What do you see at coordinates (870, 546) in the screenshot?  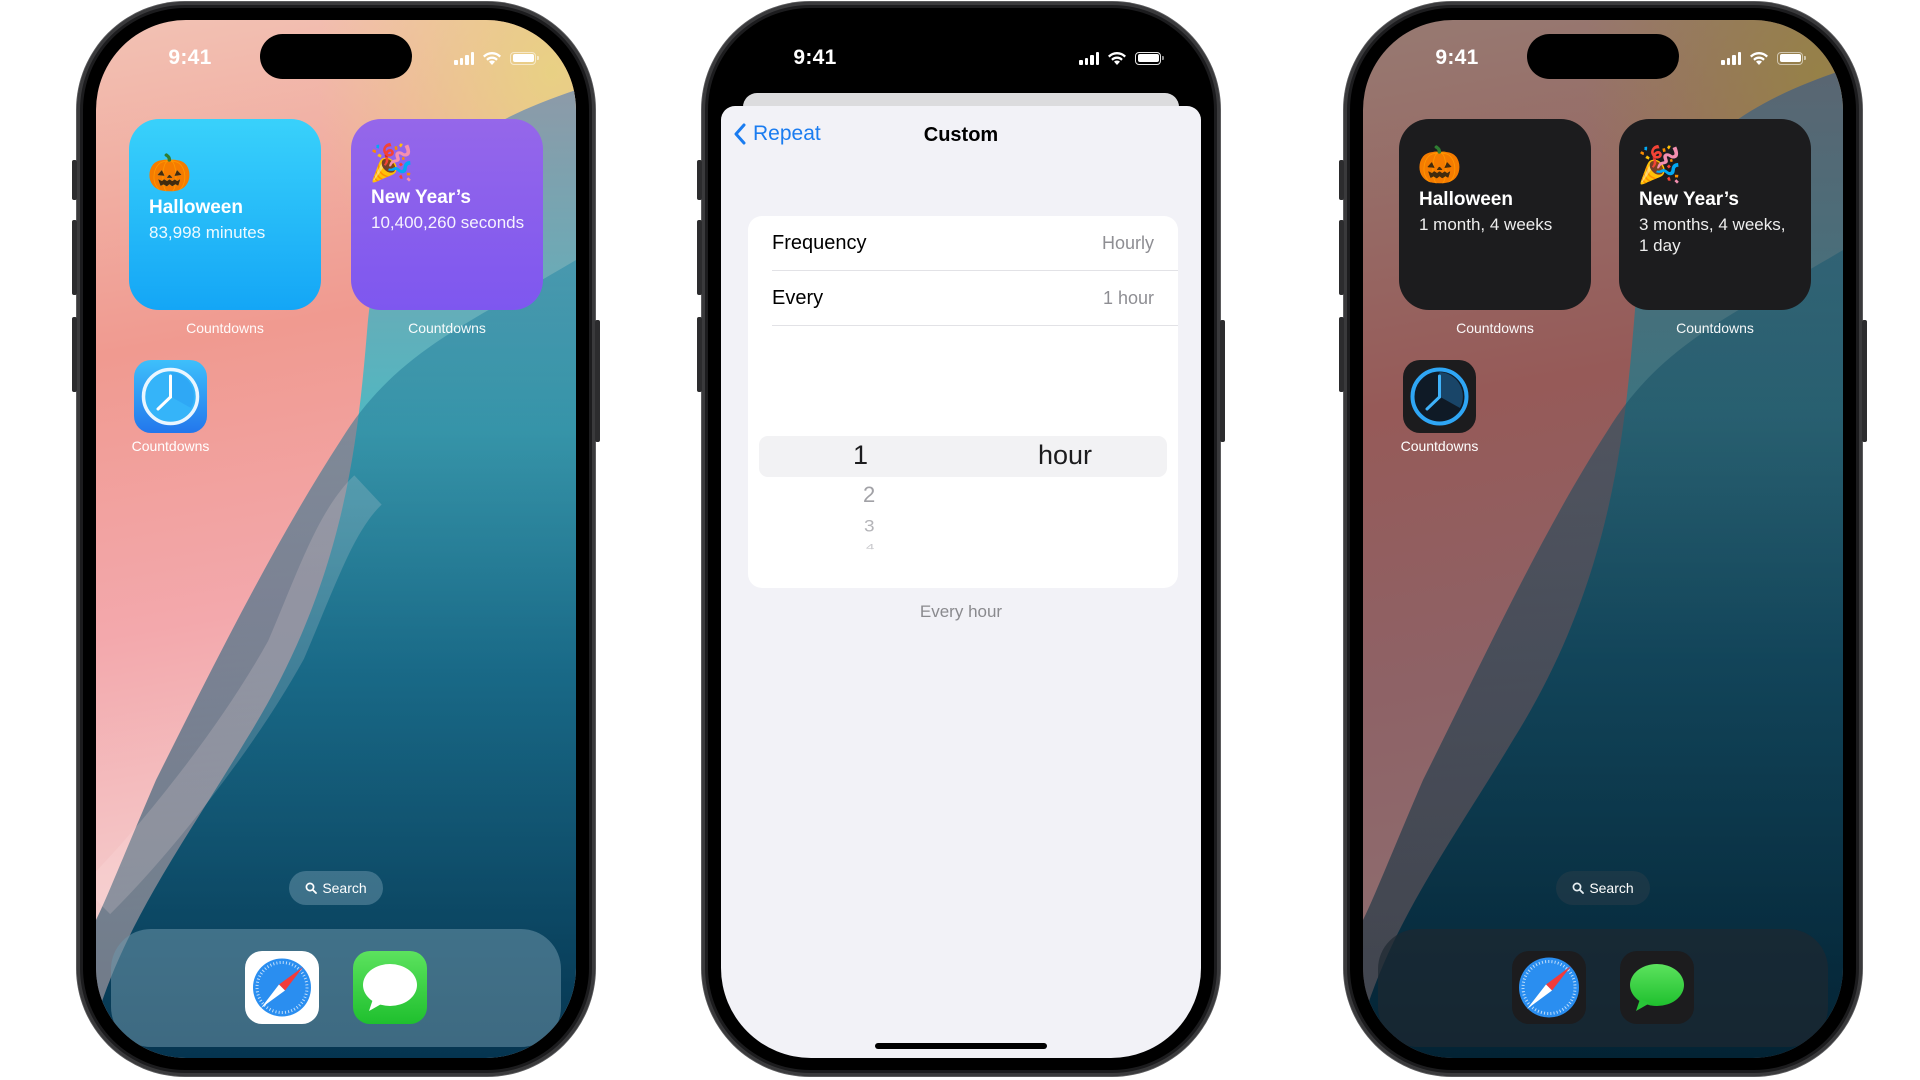 I see `picker-number-option: 4` at bounding box center [870, 546].